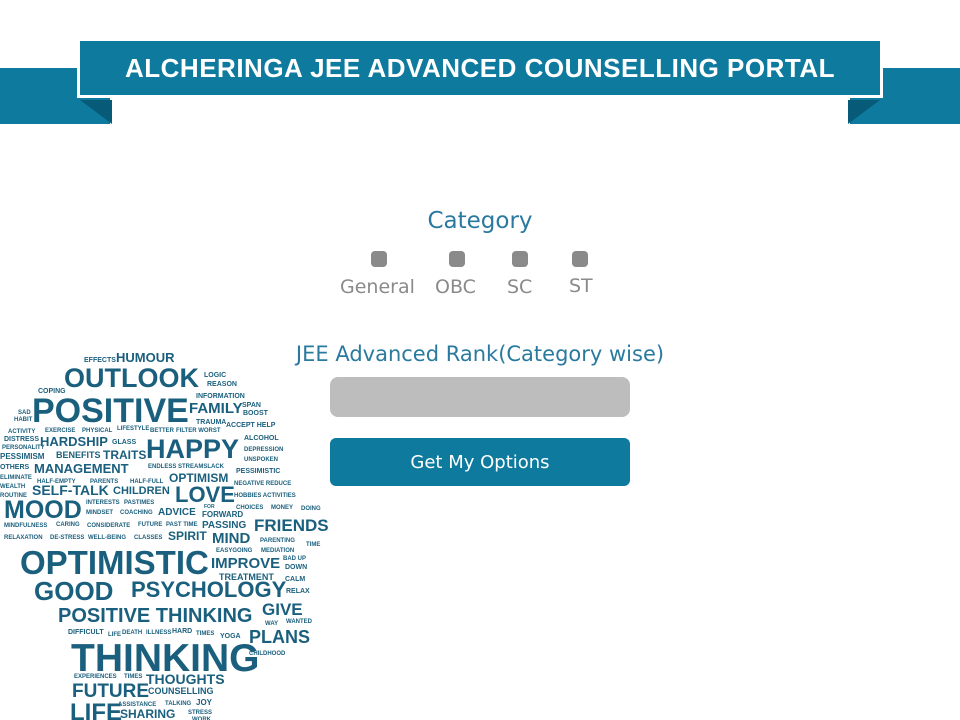 This screenshot has width=960, height=720. I want to click on word-cloud-word: ILLNESS, so click(158, 633).